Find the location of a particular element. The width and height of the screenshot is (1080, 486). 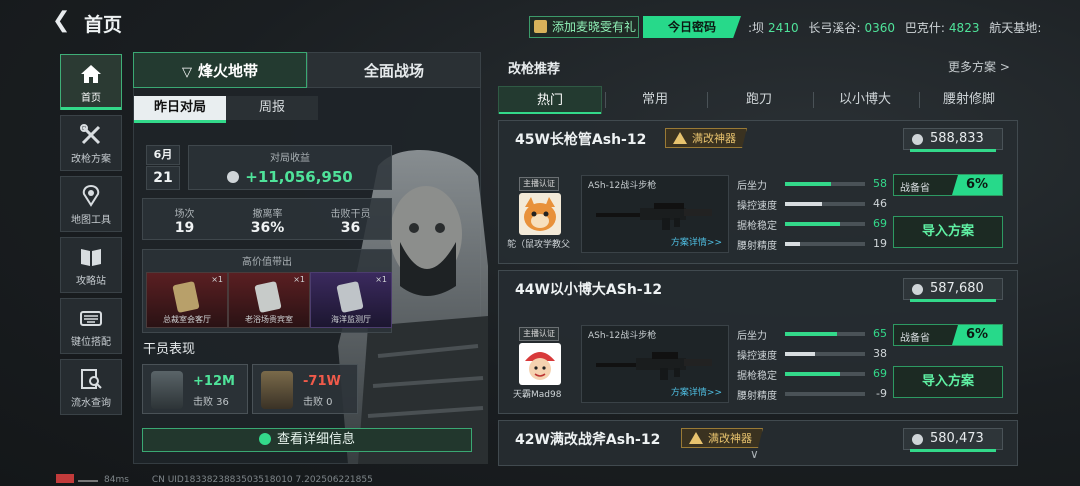

loot-name: 总裁室会客厅 is located at coordinates (187, 319).